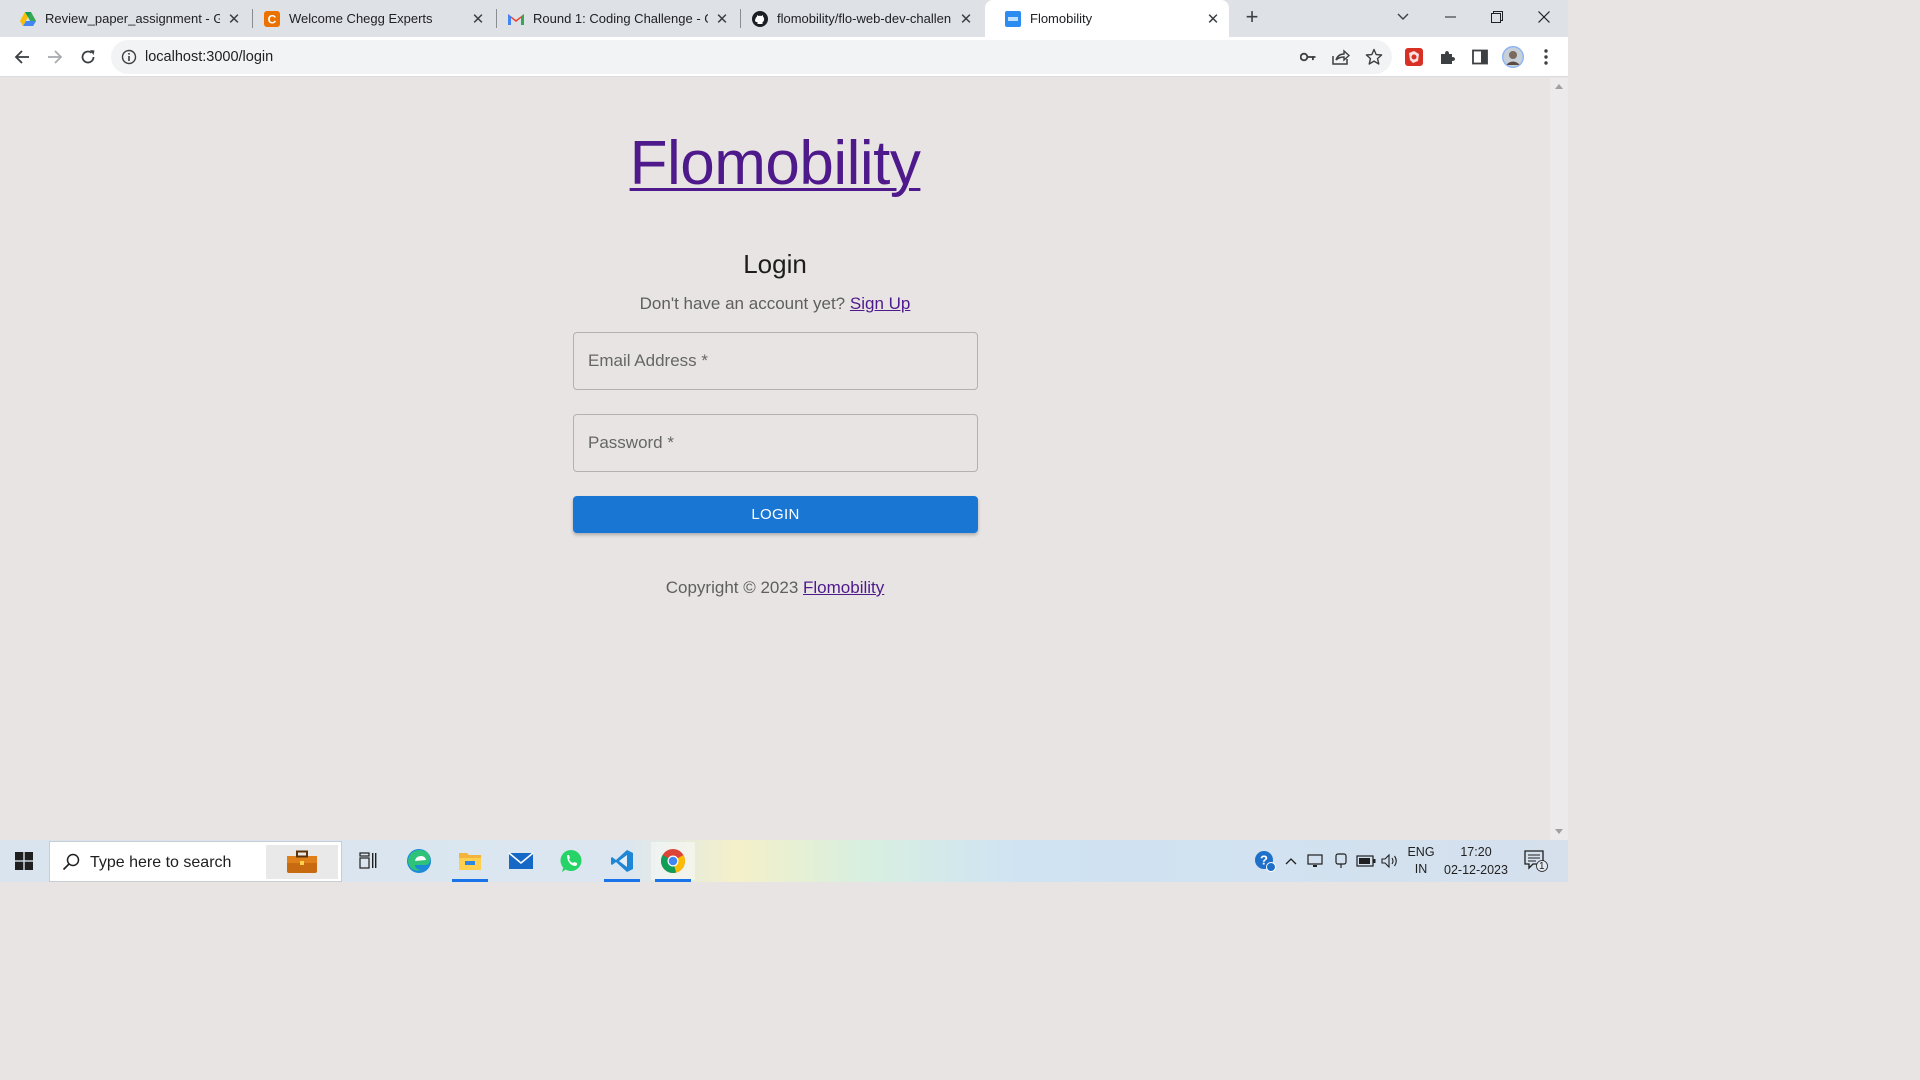 The width and height of the screenshot is (1920, 1080). What do you see at coordinates (622, 862) in the screenshot?
I see `vscode-icon` at bounding box center [622, 862].